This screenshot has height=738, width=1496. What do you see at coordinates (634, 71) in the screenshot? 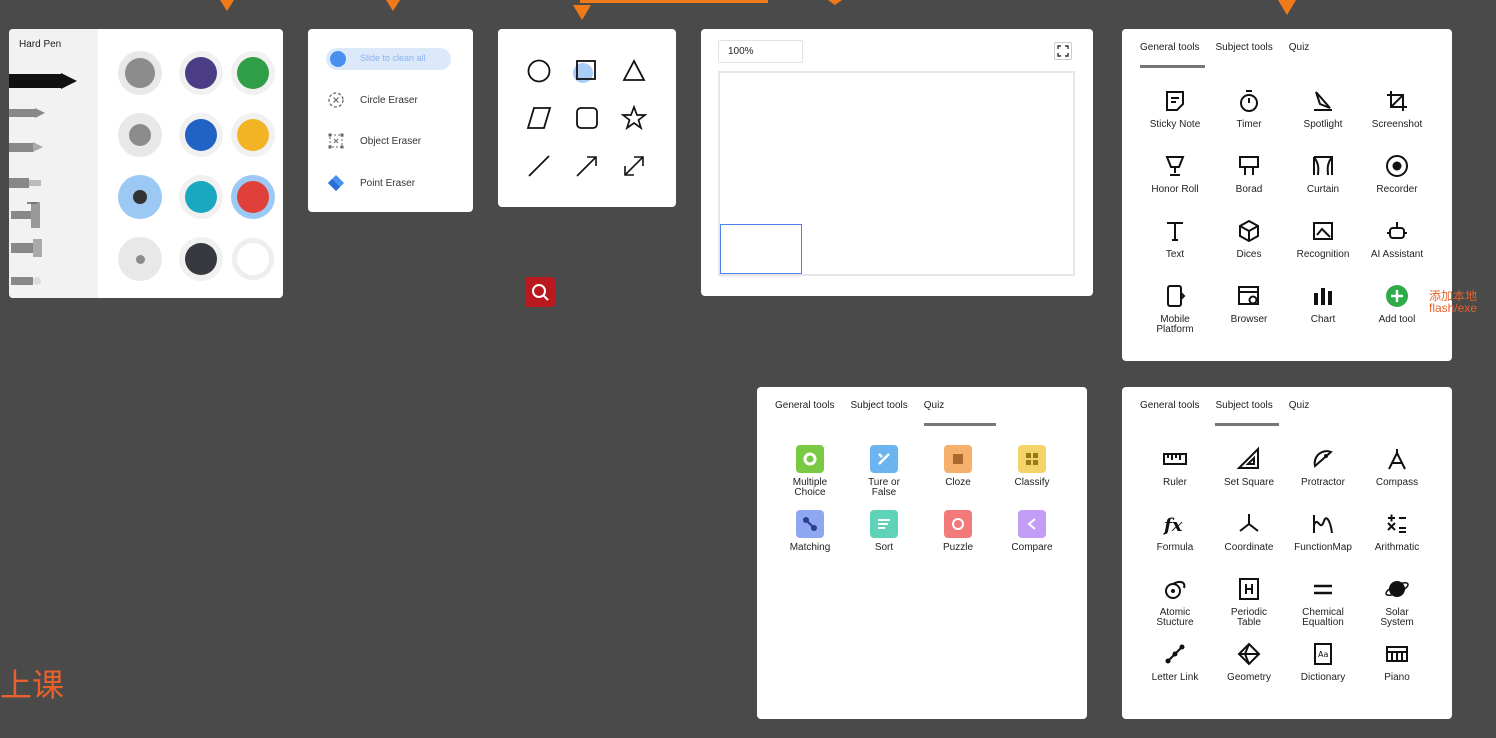
I see `triangle-shape-icon` at bounding box center [634, 71].